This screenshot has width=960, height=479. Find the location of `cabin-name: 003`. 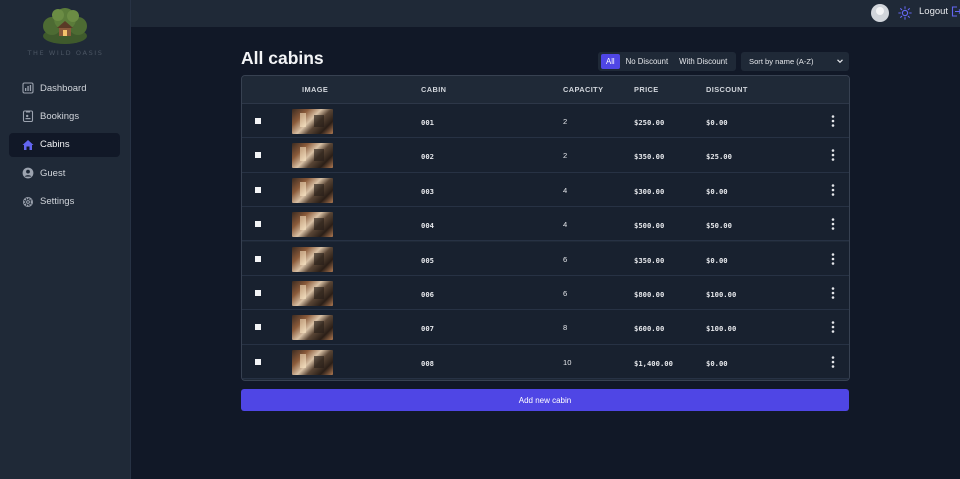

cabin-name: 003 is located at coordinates (427, 191).